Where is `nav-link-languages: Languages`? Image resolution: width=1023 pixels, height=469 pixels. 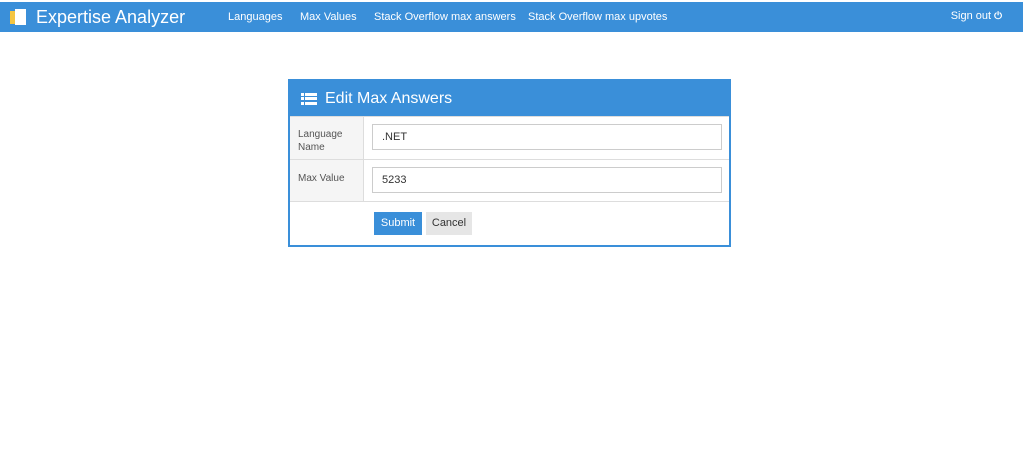
nav-link-languages: Languages is located at coordinates (255, 17).